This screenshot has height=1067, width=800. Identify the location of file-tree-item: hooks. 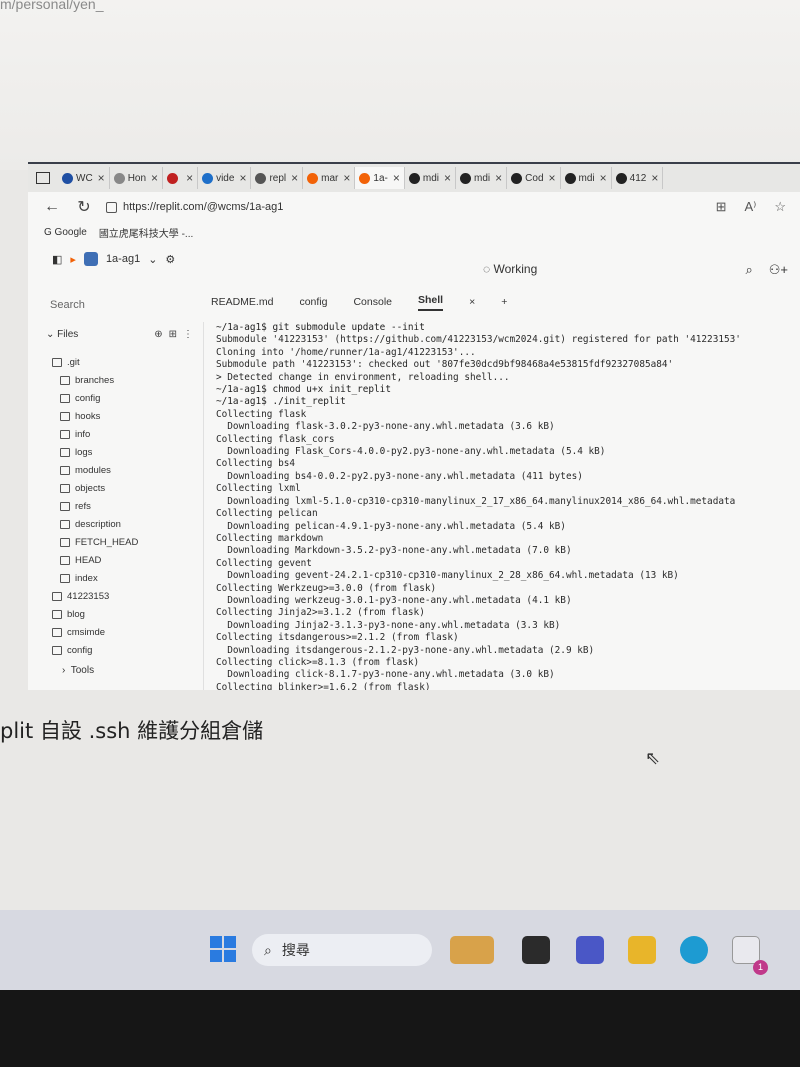
(127, 416).